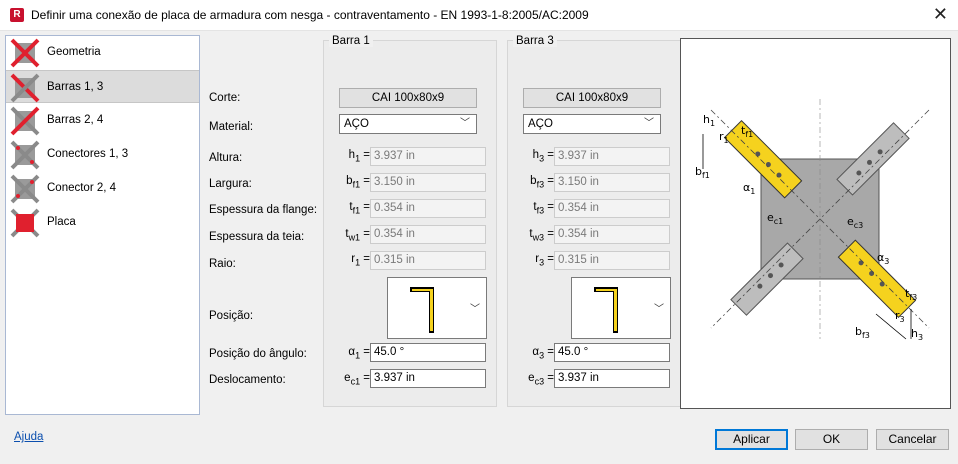 The height and width of the screenshot is (464, 958). Describe the element at coordinates (231, 127) in the screenshot. I see `material-label: Material:` at that location.